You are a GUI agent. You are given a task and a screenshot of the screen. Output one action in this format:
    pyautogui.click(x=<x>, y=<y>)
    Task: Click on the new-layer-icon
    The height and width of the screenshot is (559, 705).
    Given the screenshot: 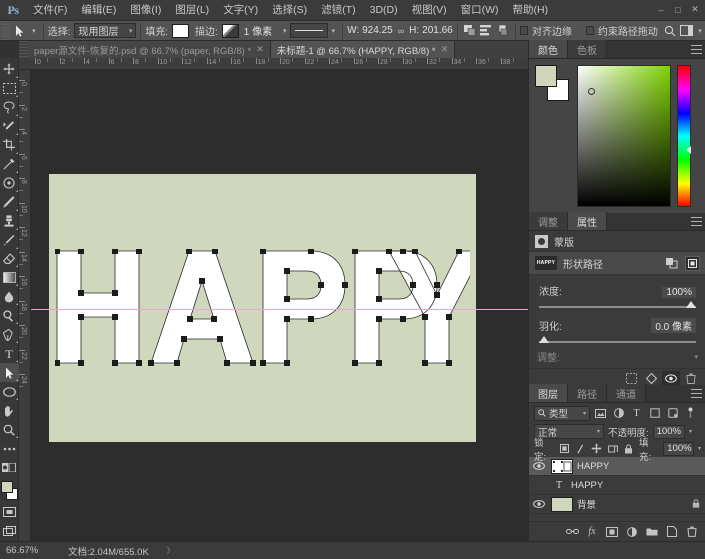 What is the action you would take?
    pyautogui.click(x=672, y=532)
    